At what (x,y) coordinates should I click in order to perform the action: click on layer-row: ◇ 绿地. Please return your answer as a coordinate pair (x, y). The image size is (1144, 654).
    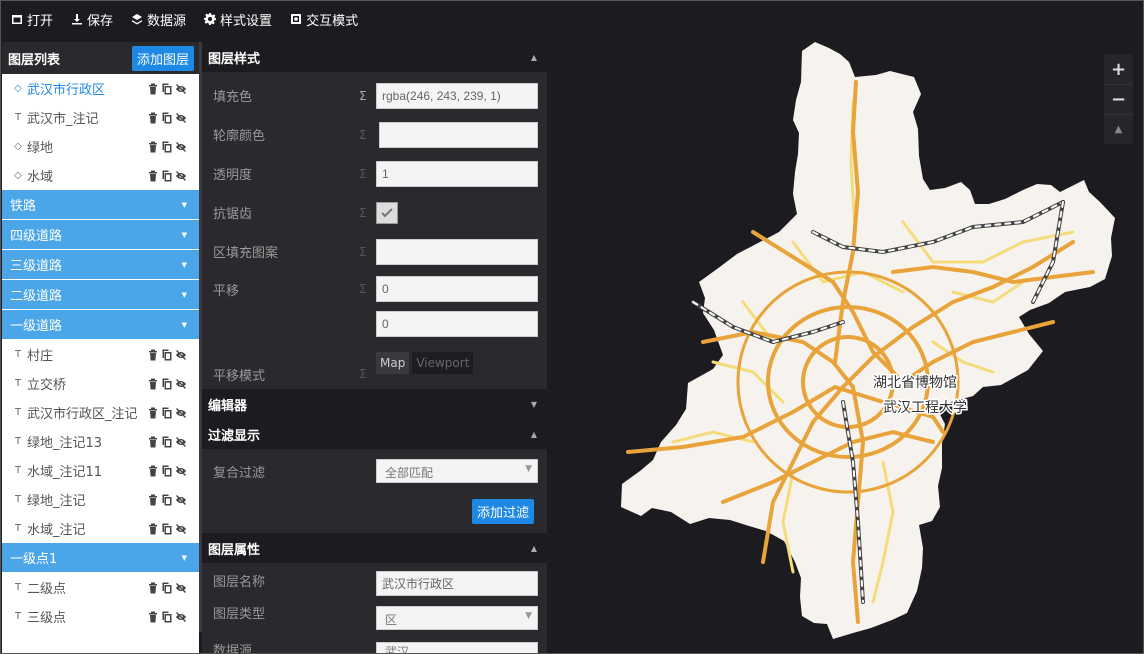
    Looking at the image, I should click on (100, 146).